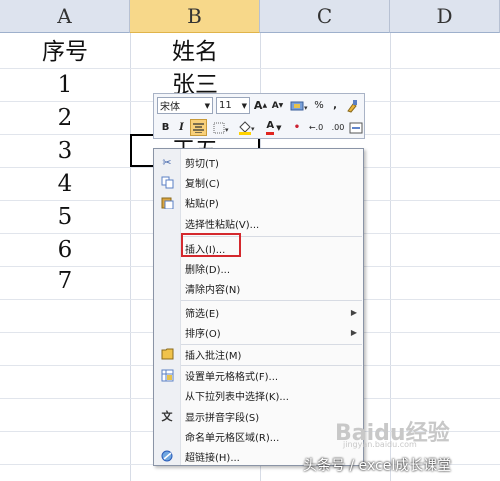 The height and width of the screenshot is (481, 500). Describe the element at coordinates (222, 418) in the screenshot. I see `menu-item-label: 显示拼音字段(S)` at that location.